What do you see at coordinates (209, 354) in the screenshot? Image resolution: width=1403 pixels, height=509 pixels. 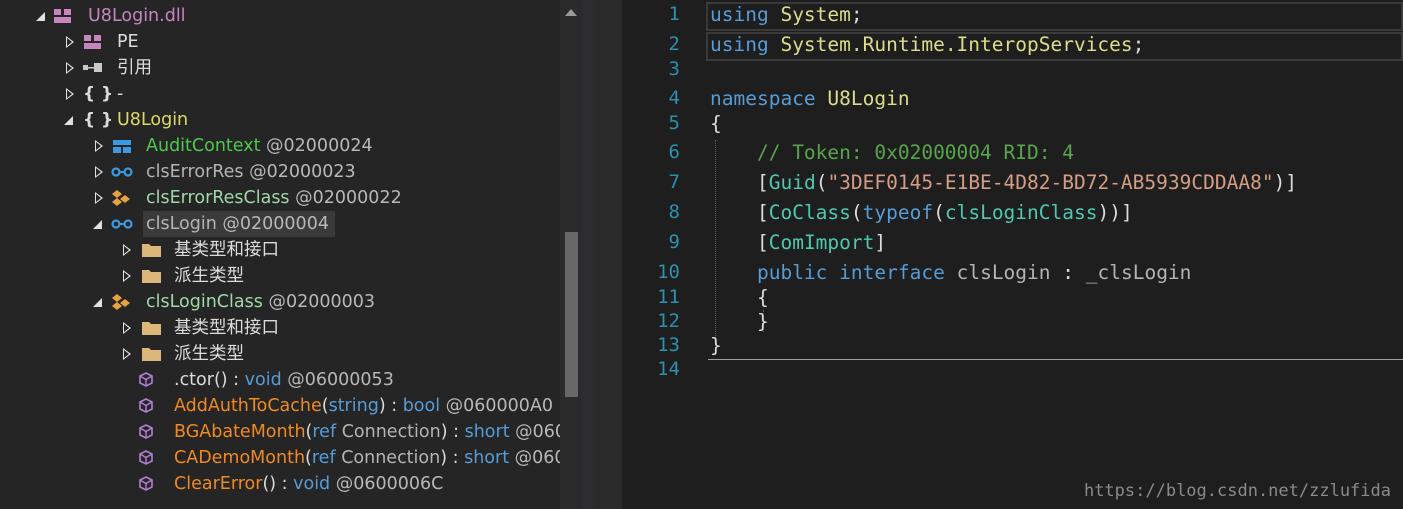 I see `tree-label-derived-types: 派生类型` at bounding box center [209, 354].